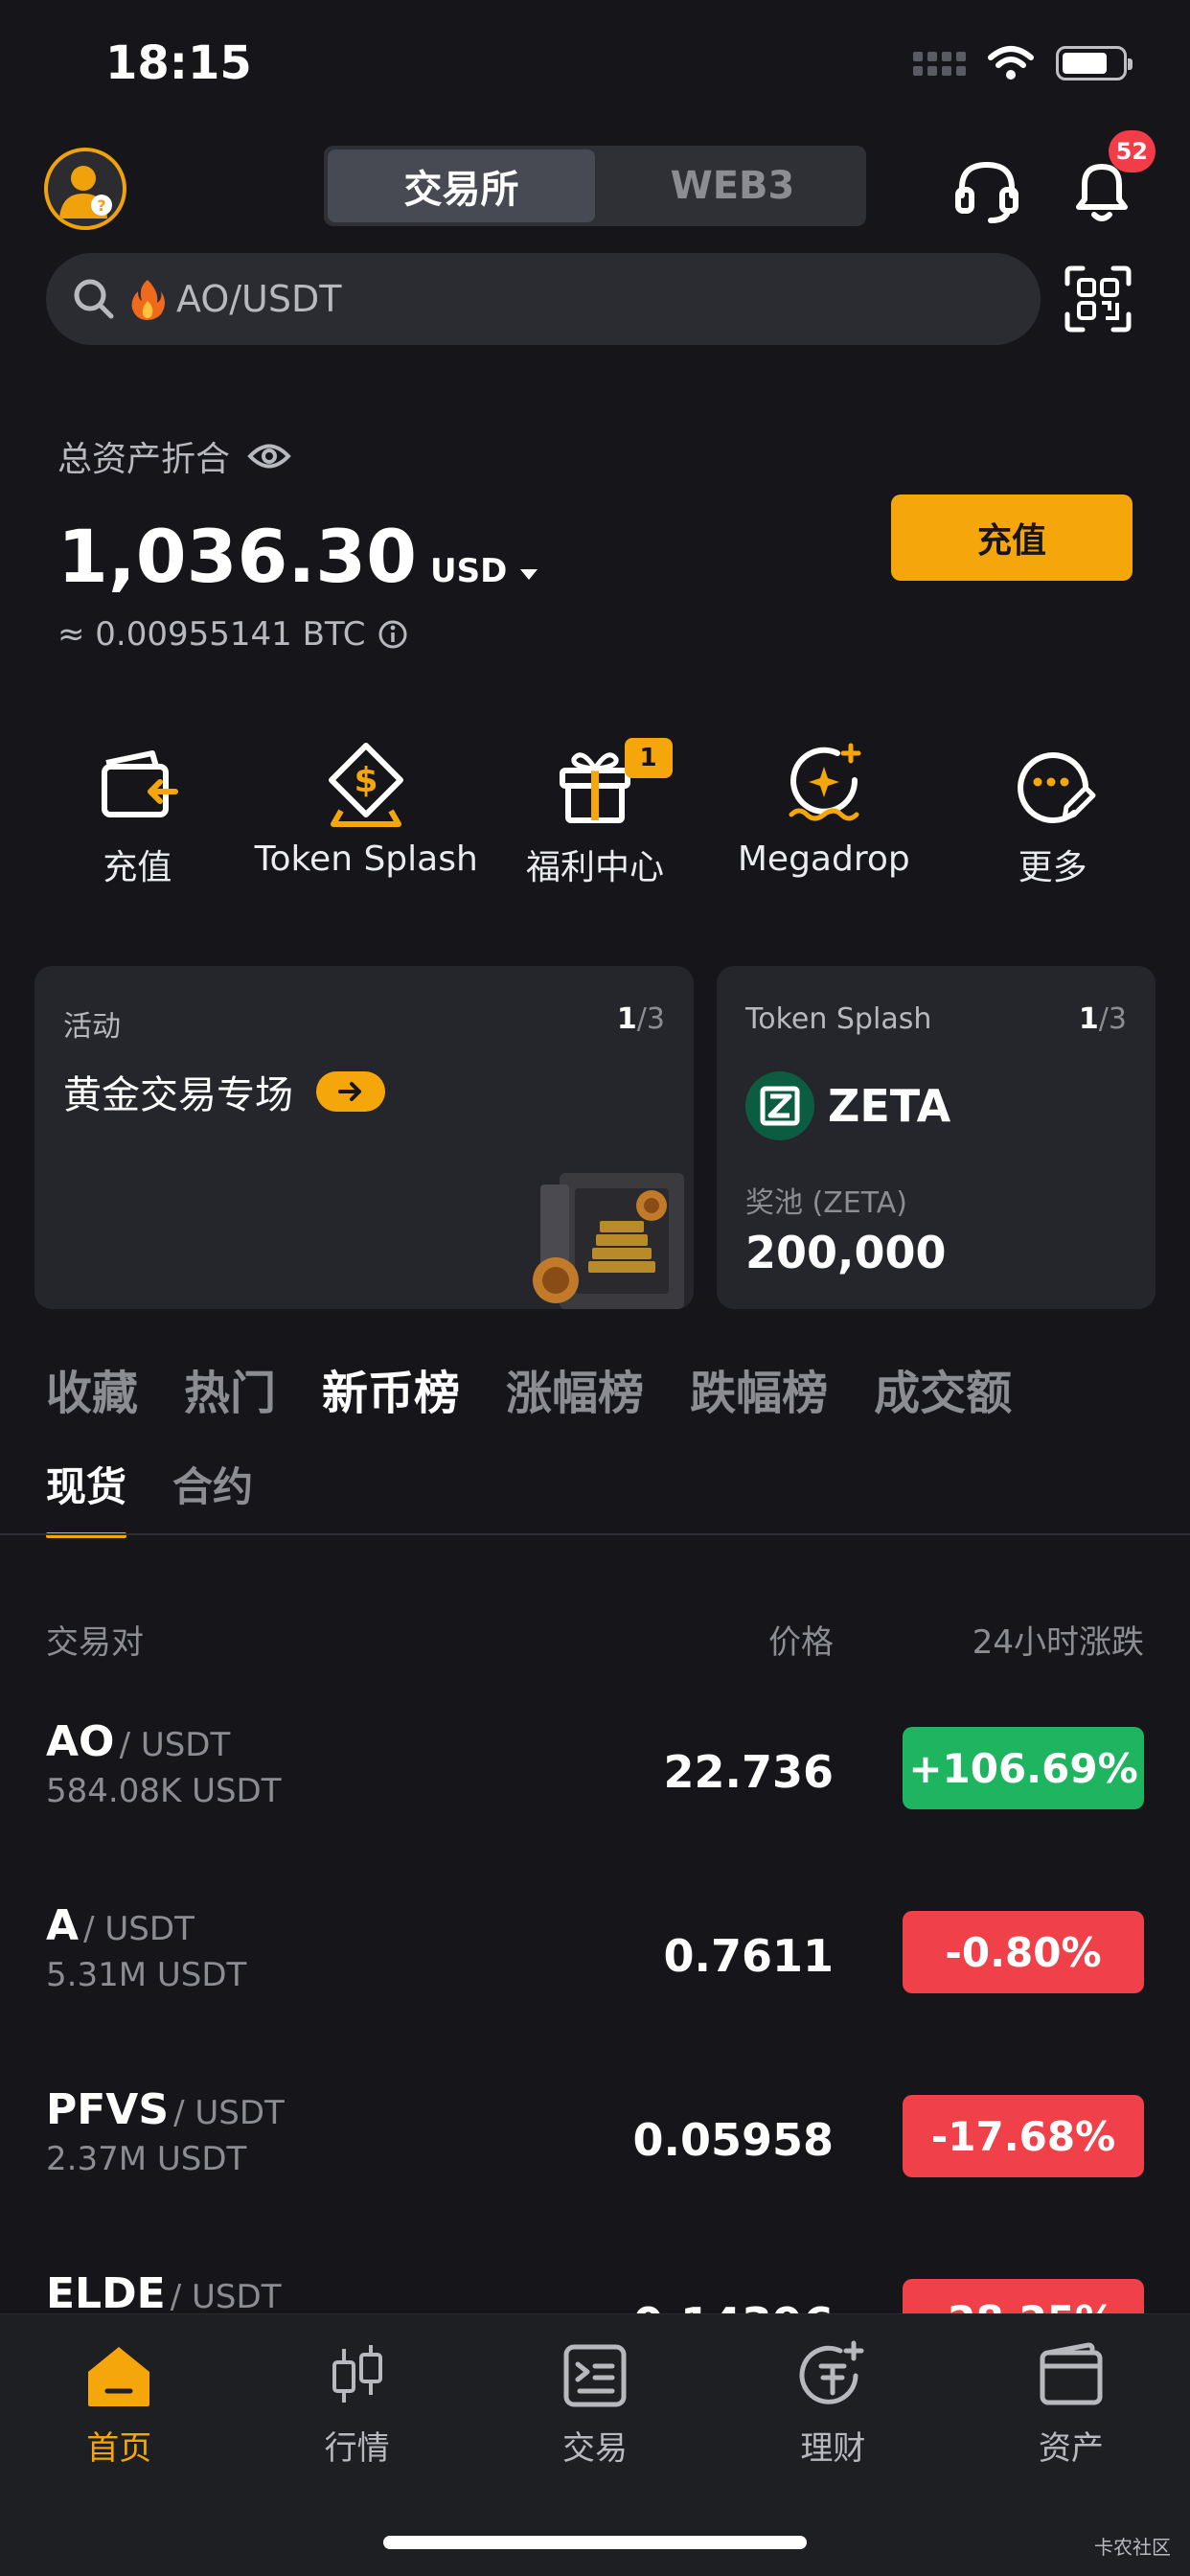 The image size is (1190, 2576). Describe the element at coordinates (832, 2372) in the screenshot. I see `earn-icon` at that location.